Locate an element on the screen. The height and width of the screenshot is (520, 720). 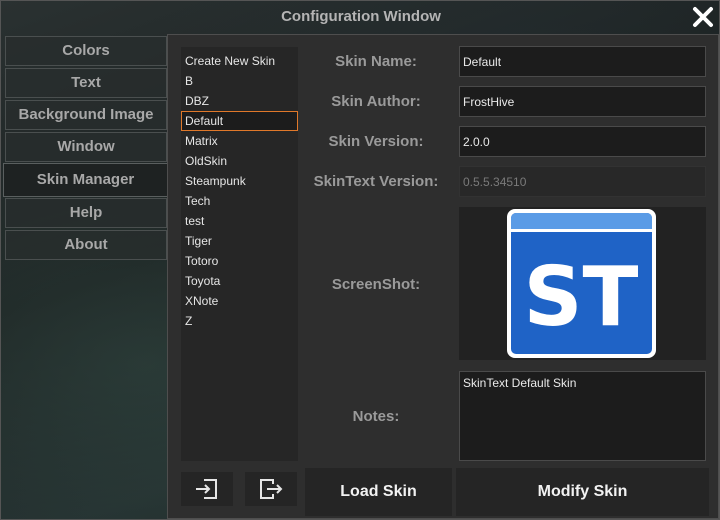
skin-list-item: Toyota is located at coordinates (239, 281).